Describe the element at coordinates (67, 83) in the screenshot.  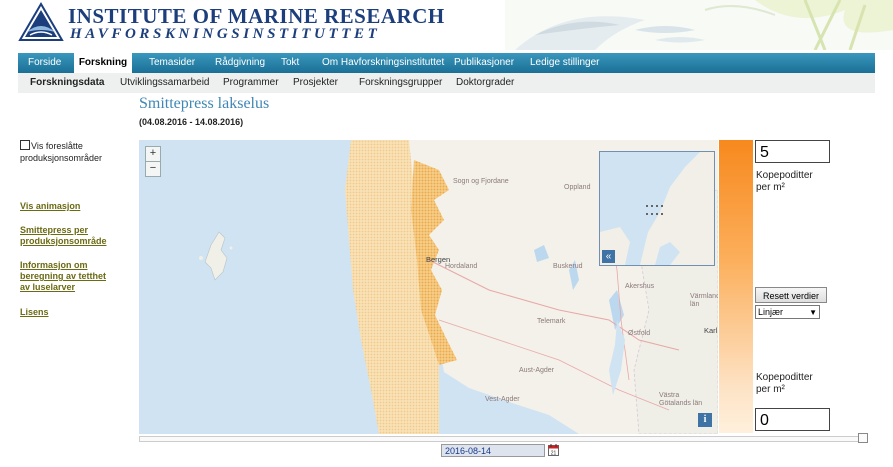
I see `subnav-forskningsdata: Forskningsdata` at that location.